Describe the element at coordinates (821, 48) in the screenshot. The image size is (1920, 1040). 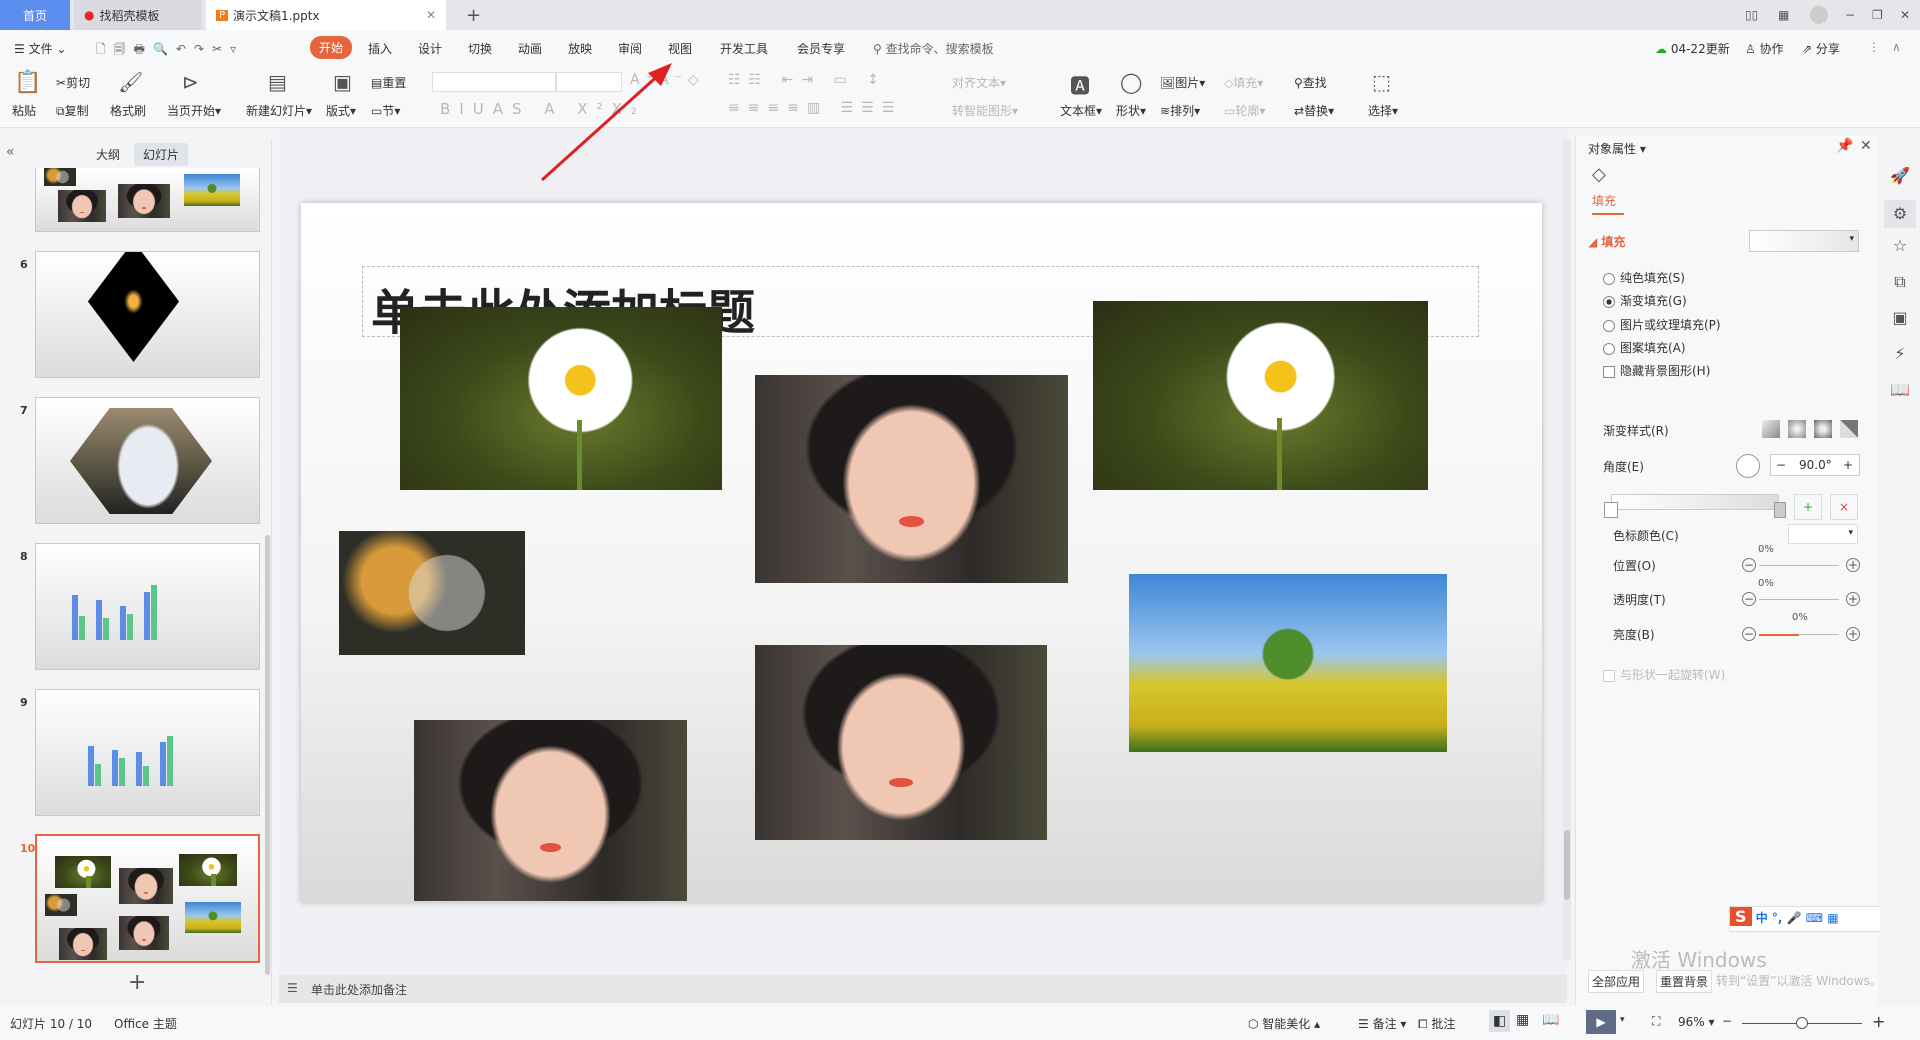
I see `menu-member: 会员专享` at that location.